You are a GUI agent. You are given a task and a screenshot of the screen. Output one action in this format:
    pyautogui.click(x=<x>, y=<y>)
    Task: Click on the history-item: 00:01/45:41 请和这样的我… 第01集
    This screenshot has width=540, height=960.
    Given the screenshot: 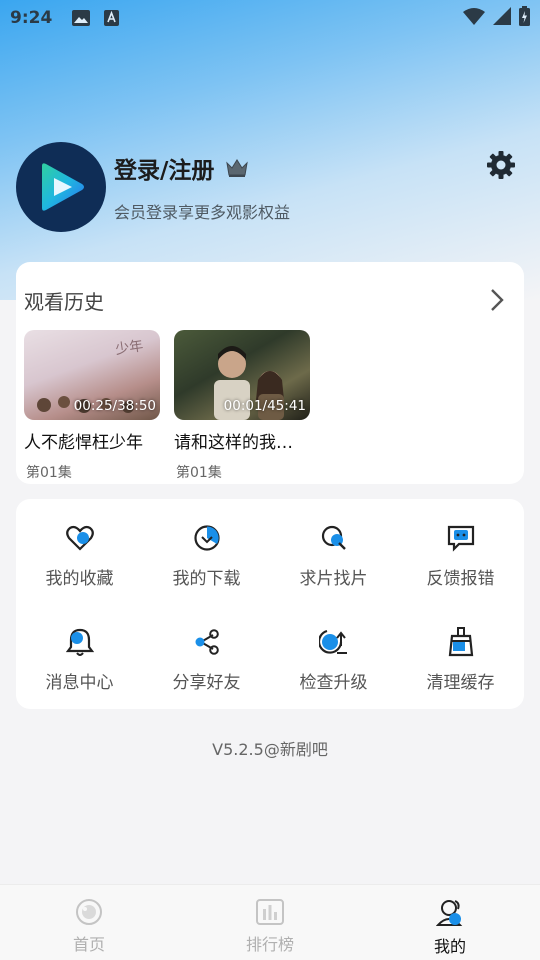 What is the action you would take?
    pyautogui.click(x=242, y=406)
    